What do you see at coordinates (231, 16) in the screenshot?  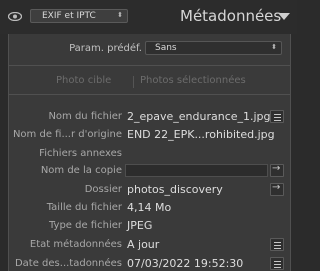 I see `panel-title: Métadonnées` at bounding box center [231, 16].